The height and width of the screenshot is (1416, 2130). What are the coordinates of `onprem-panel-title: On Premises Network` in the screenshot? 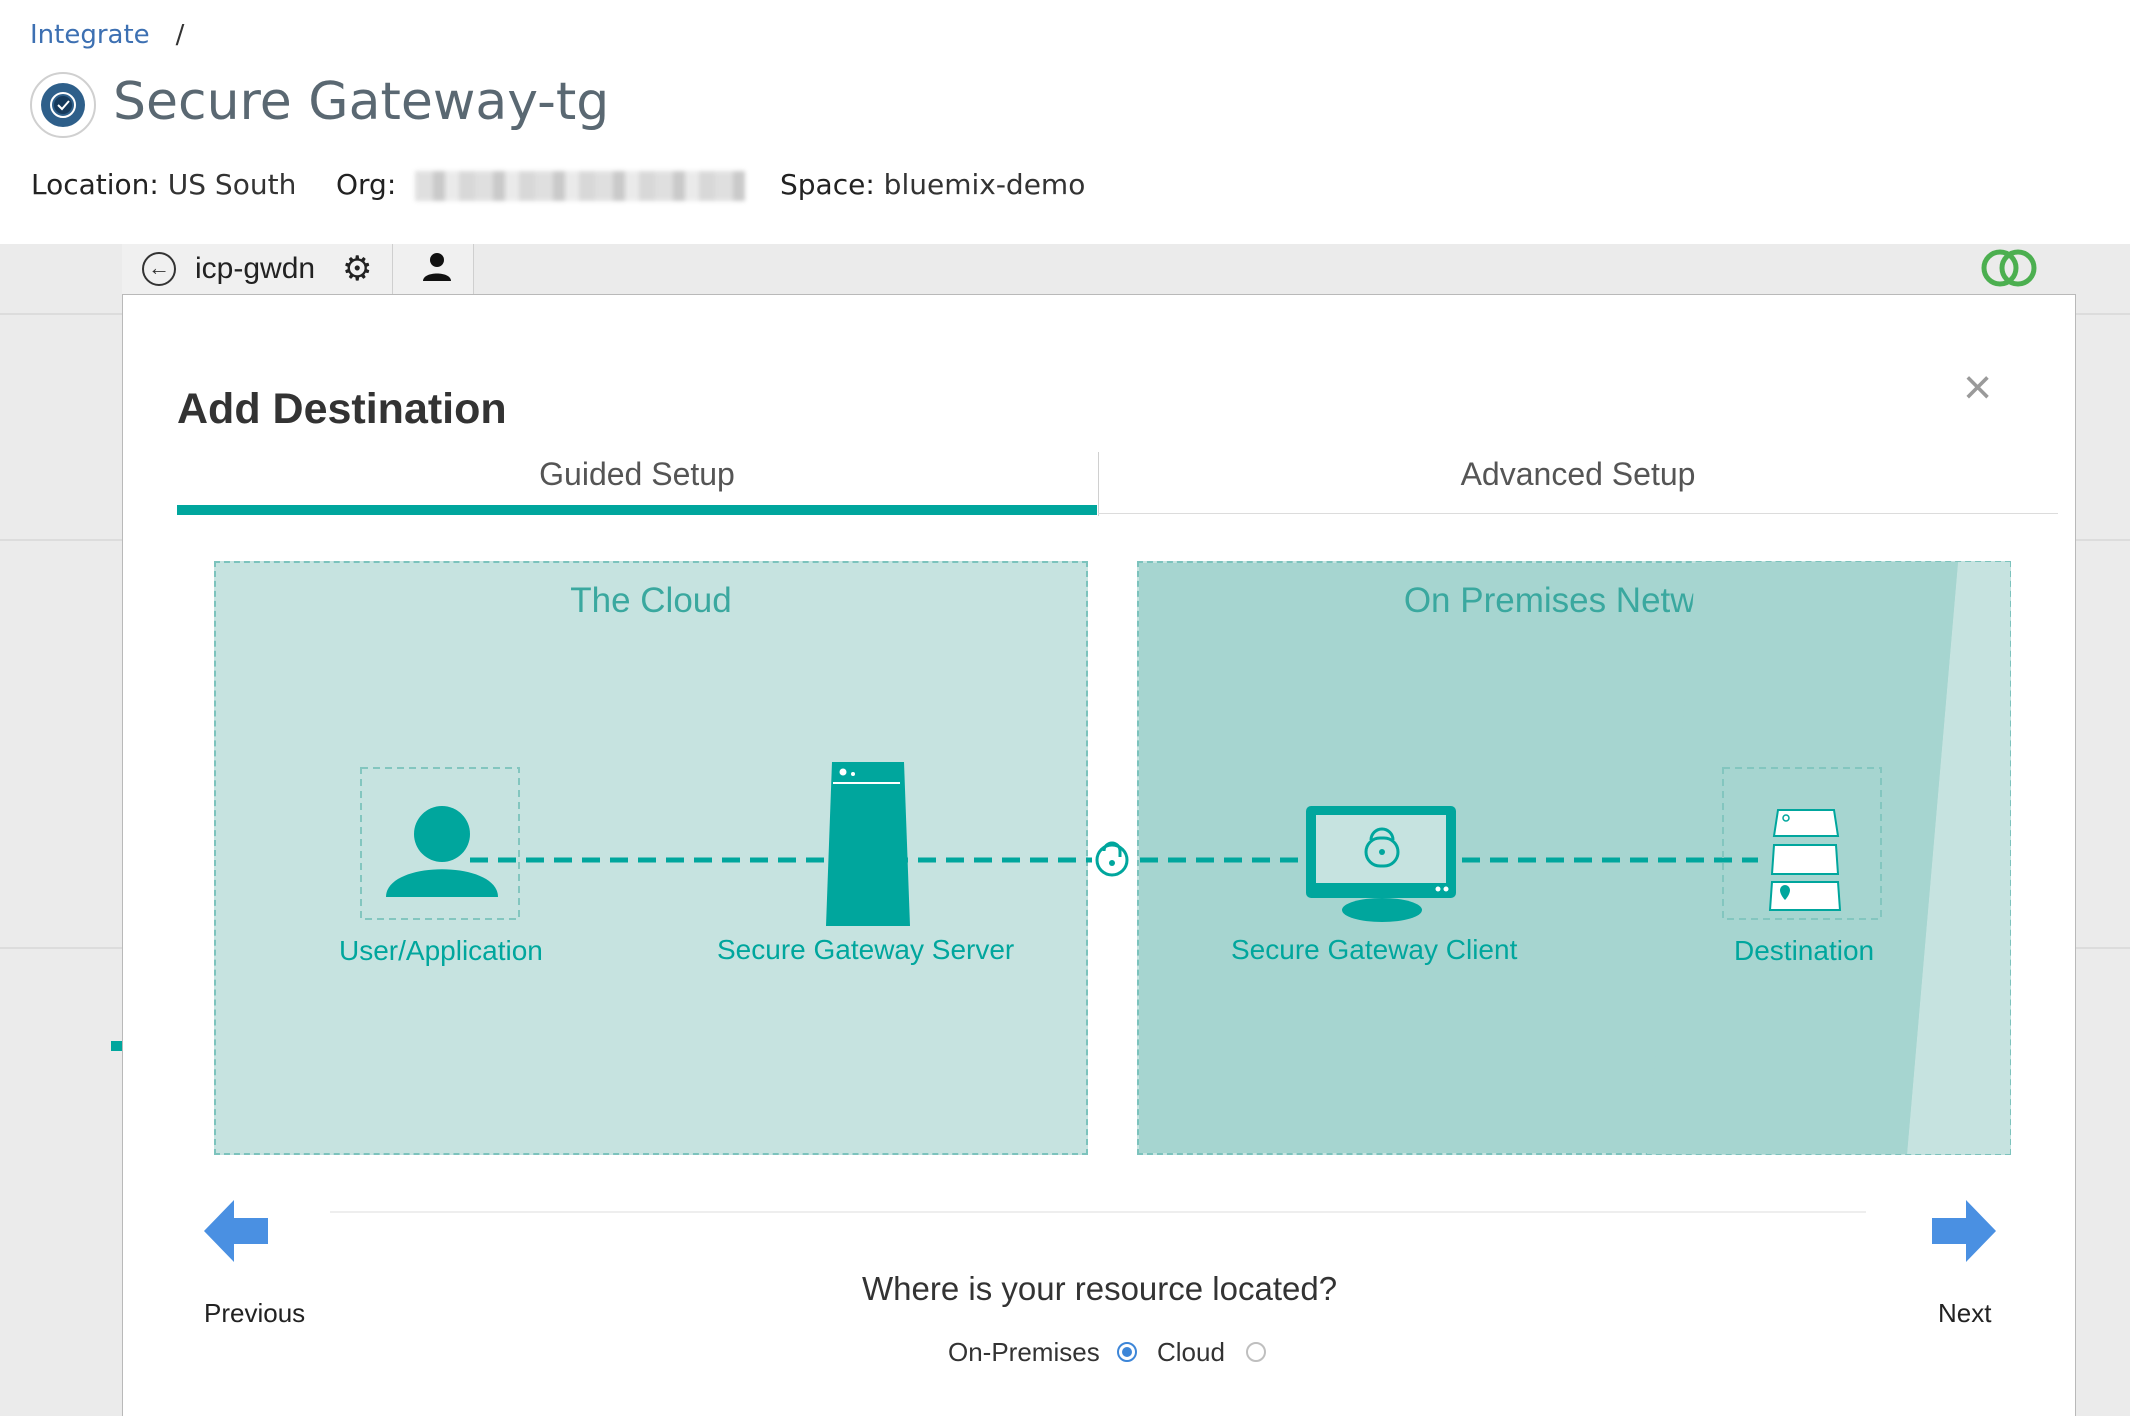 It's located at (1574, 600).